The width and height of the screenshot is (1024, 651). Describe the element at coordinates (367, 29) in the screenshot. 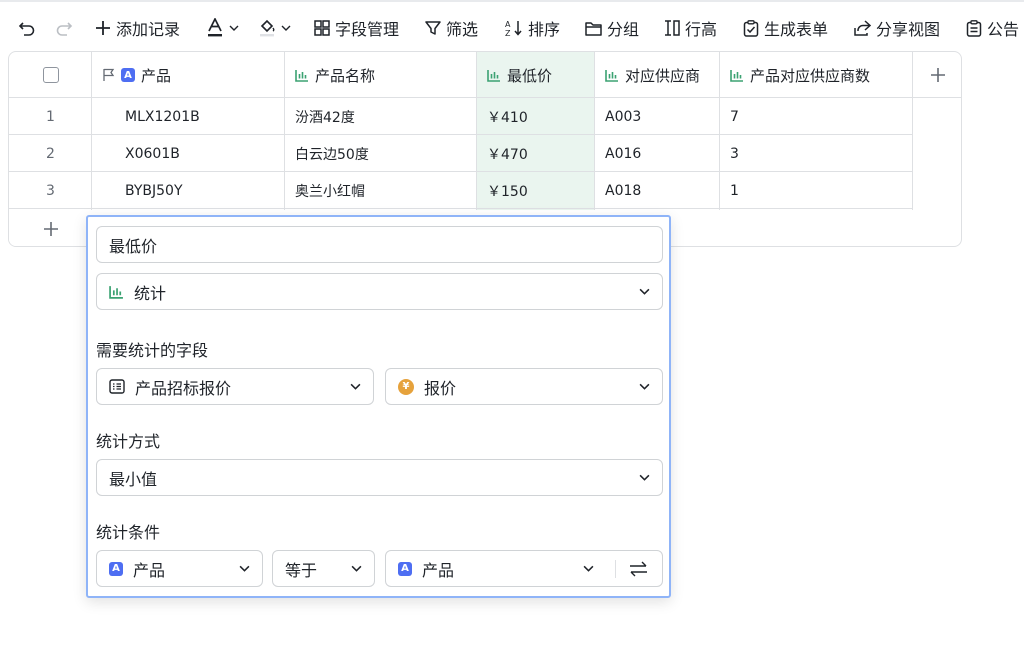

I see `field-manage-label: 字段管理` at that location.